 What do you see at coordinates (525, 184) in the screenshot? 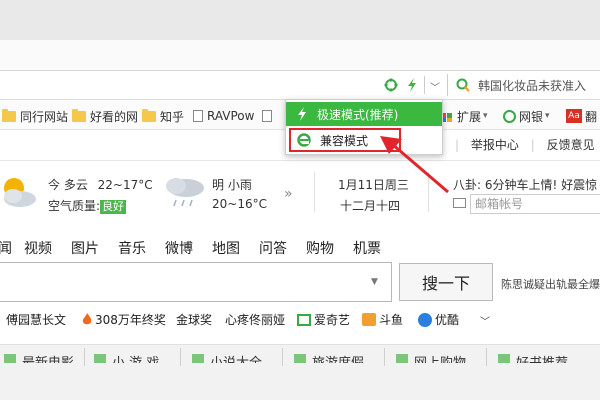
I see `gossip-headline: 八卦: 6分钟车上情! 好震惊` at bounding box center [525, 184].